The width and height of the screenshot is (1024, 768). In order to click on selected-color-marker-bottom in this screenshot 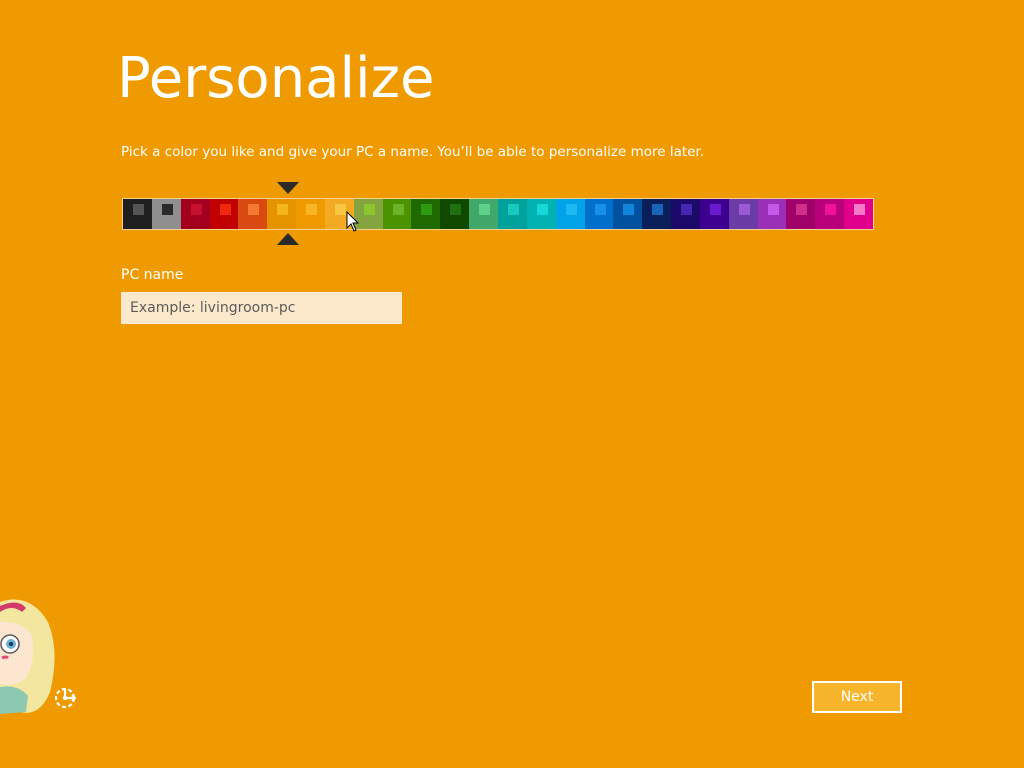, I will do `click(288, 239)`.